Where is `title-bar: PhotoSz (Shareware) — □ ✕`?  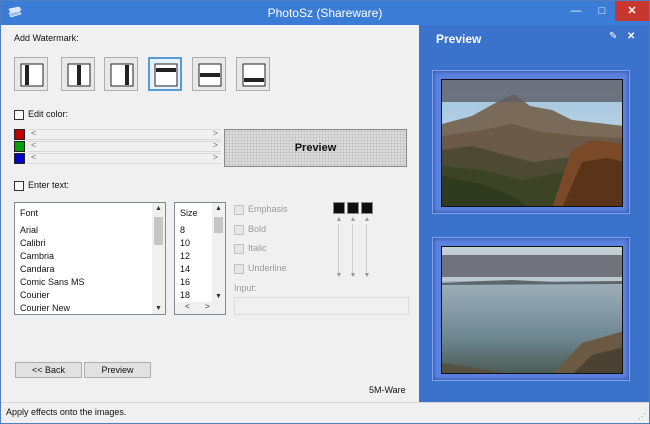 title-bar: PhotoSz (Shareware) — □ ✕ is located at coordinates (325, 13).